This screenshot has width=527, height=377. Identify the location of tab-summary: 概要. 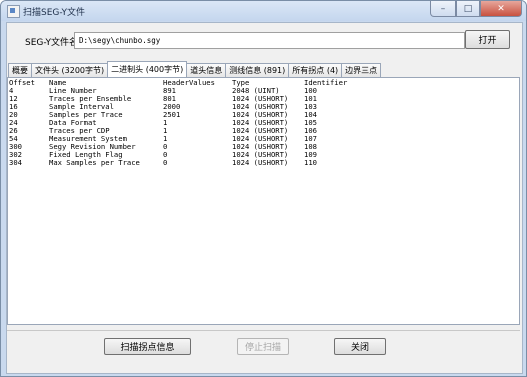
(20, 70).